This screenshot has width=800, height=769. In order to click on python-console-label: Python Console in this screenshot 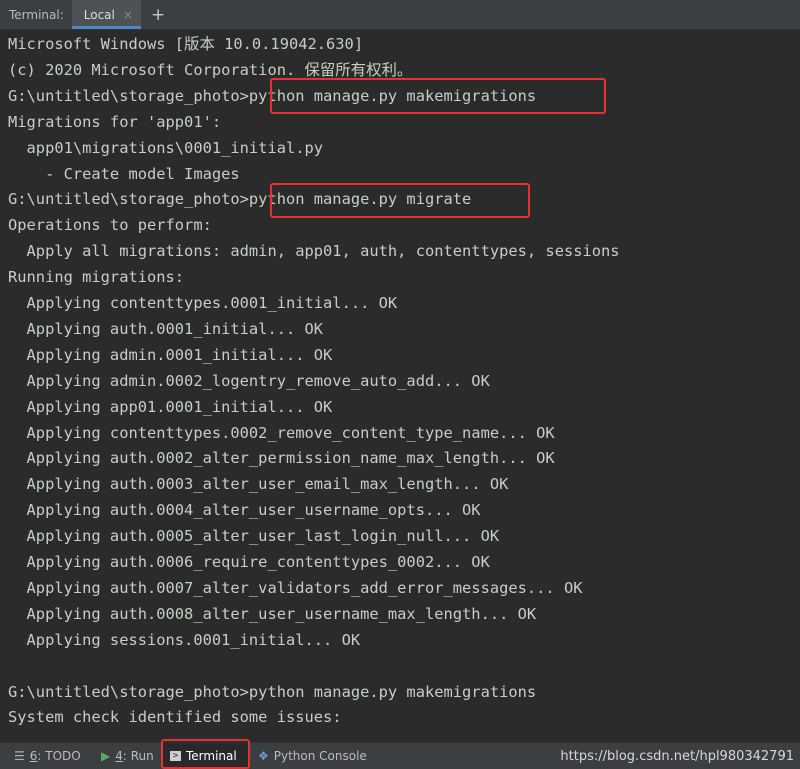, I will do `click(320, 756)`.